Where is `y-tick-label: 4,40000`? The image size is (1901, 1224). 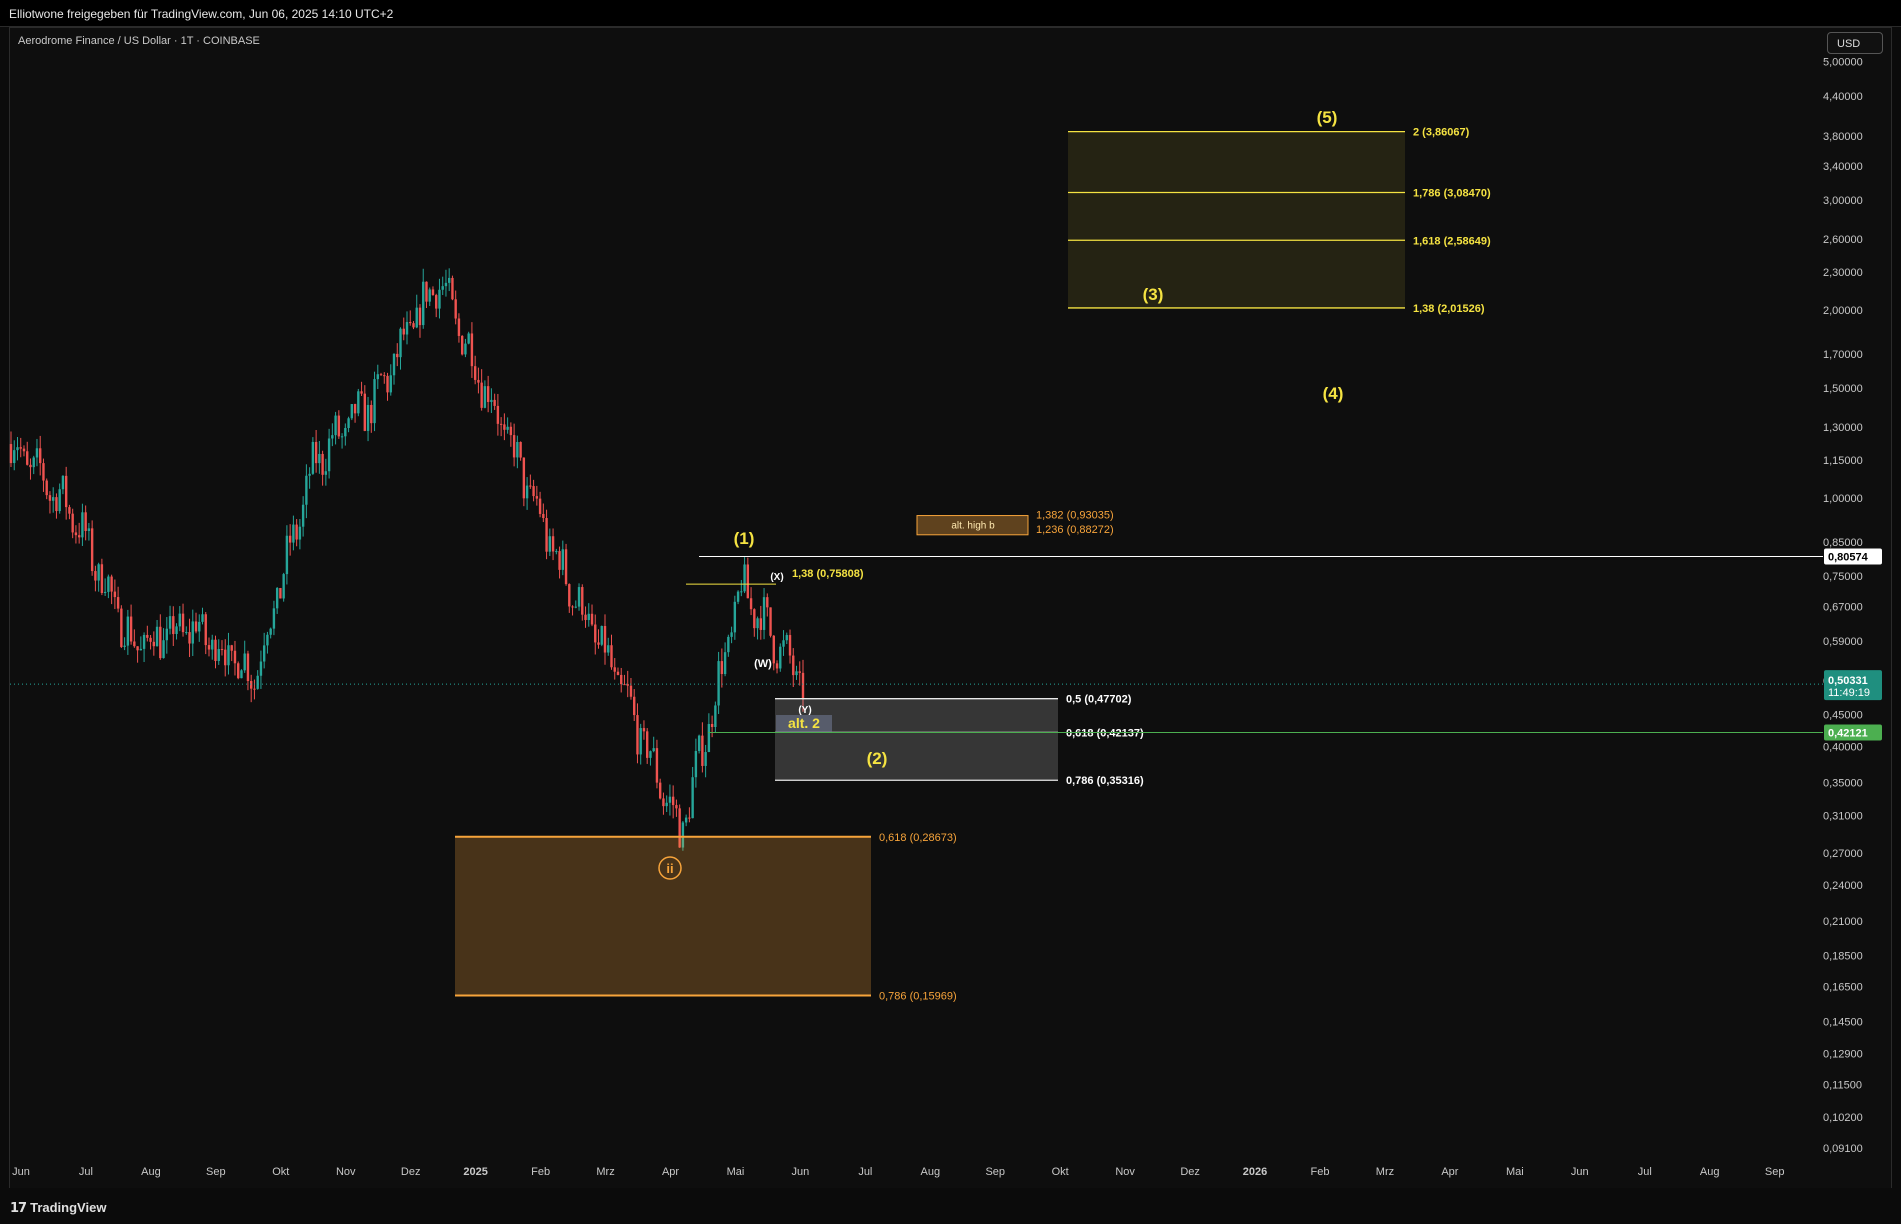
y-tick-label: 4,40000 is located at coordinates (1843, 97).